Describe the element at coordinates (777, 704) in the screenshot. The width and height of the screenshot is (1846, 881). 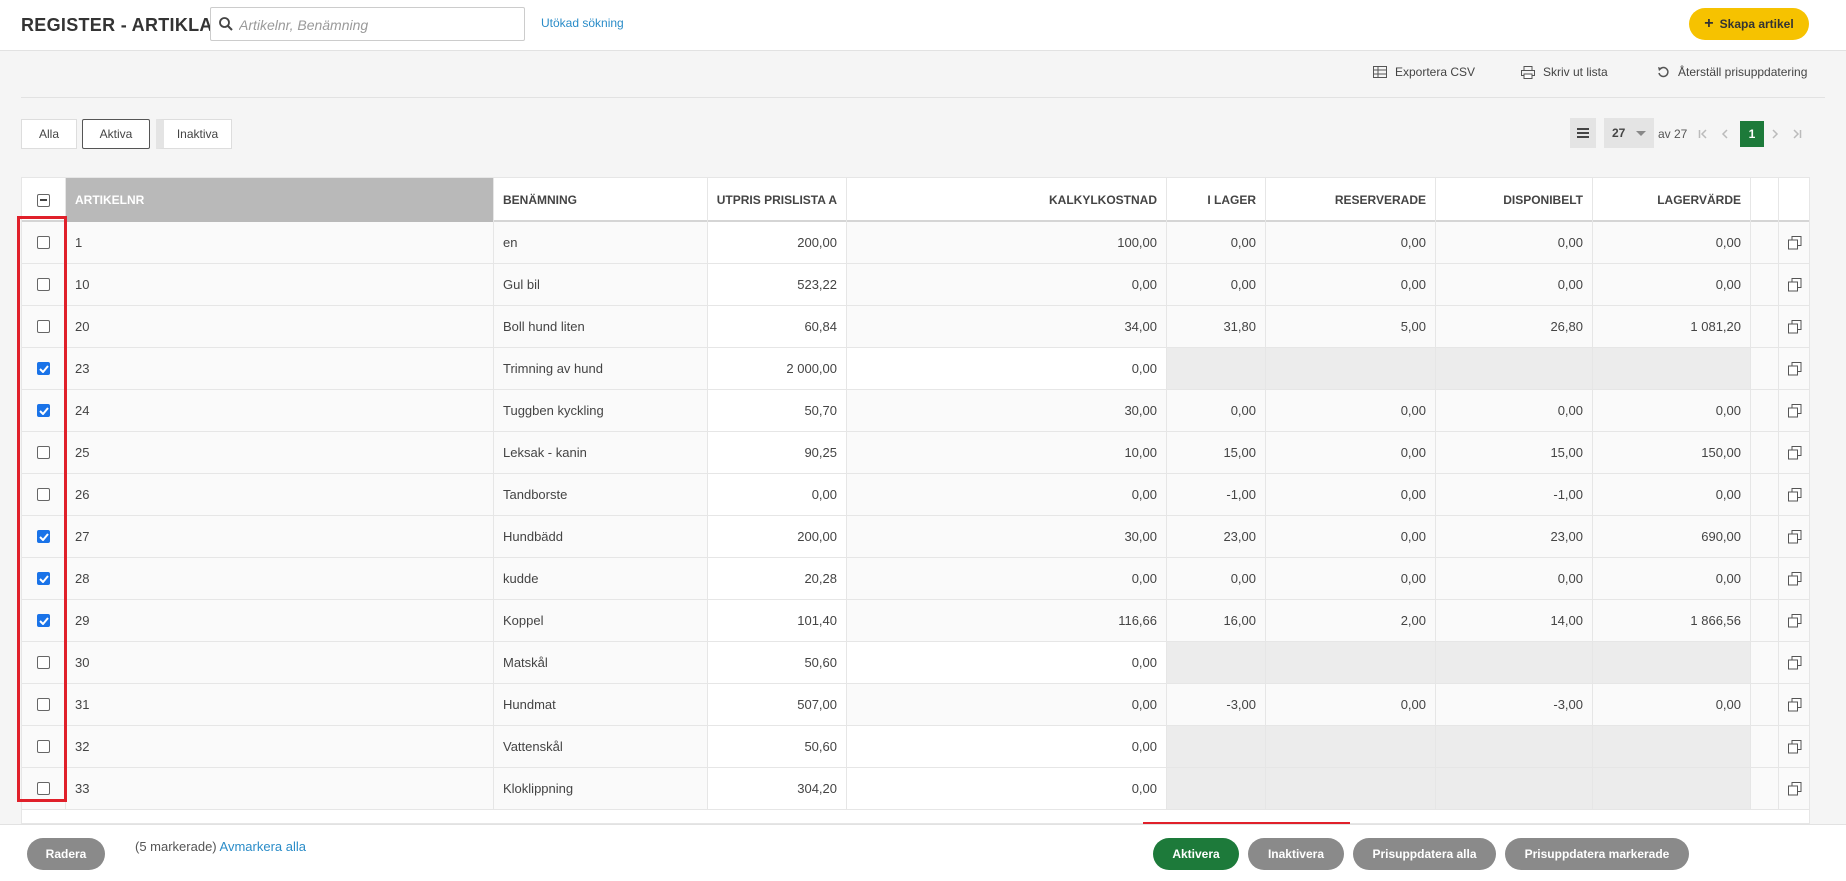
I see `cell-utpris: 507,00` at that location.